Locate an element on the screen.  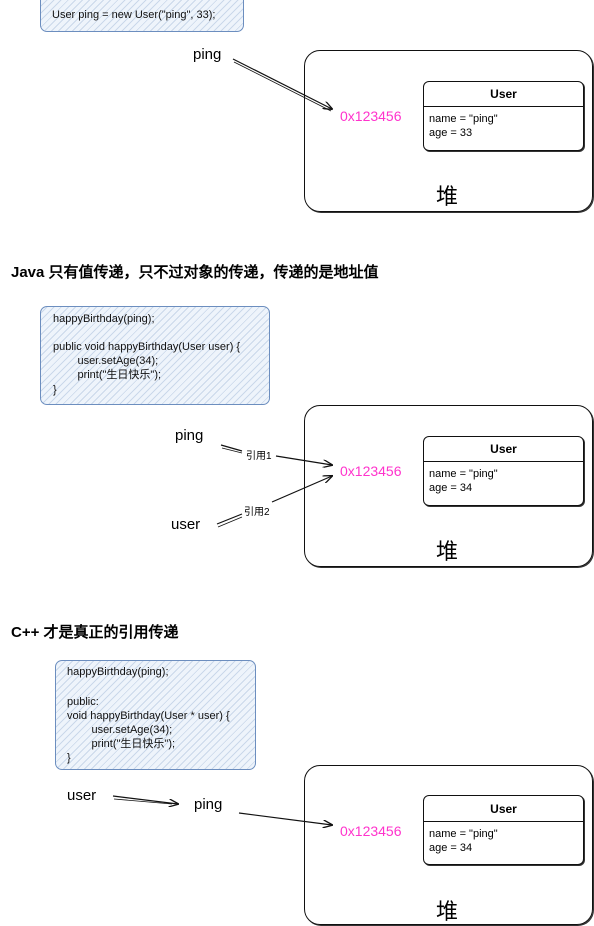
arrow-user-to-address is located at coordinates (274, 500).